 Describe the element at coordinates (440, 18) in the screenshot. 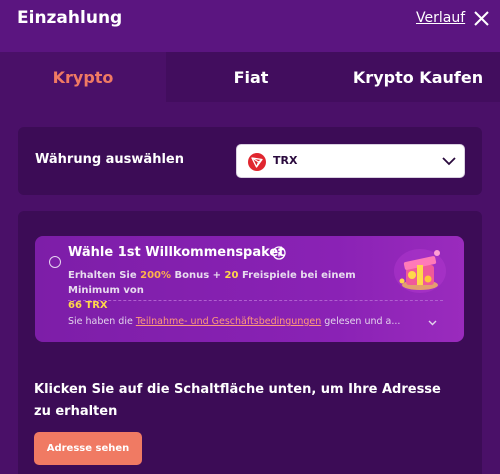

I see `history-link: Verlauf` at that location.